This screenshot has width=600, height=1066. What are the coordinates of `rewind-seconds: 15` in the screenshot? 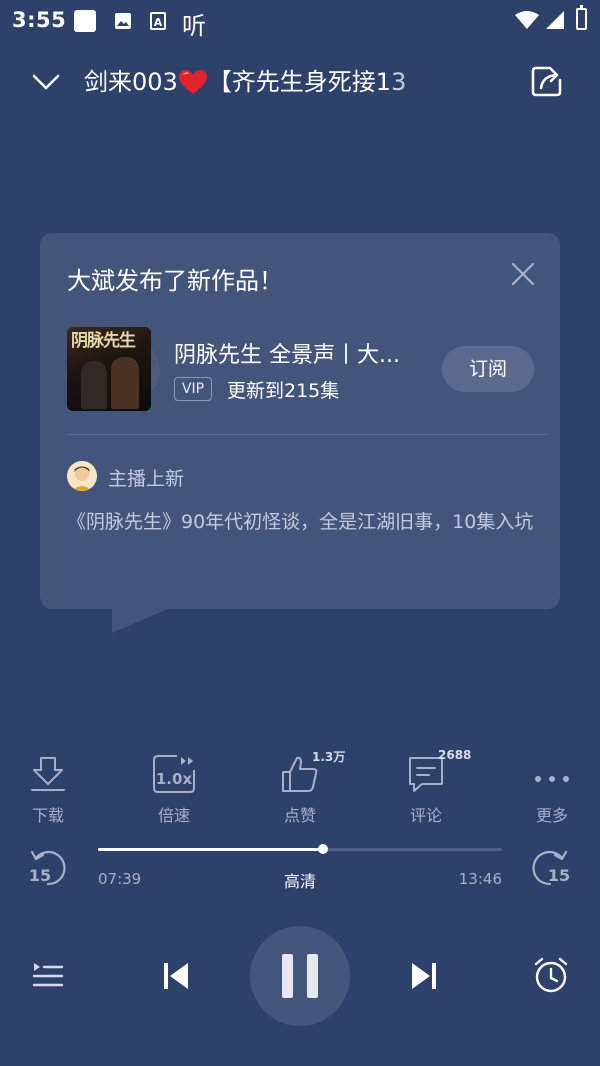 It's located at (40, 875).